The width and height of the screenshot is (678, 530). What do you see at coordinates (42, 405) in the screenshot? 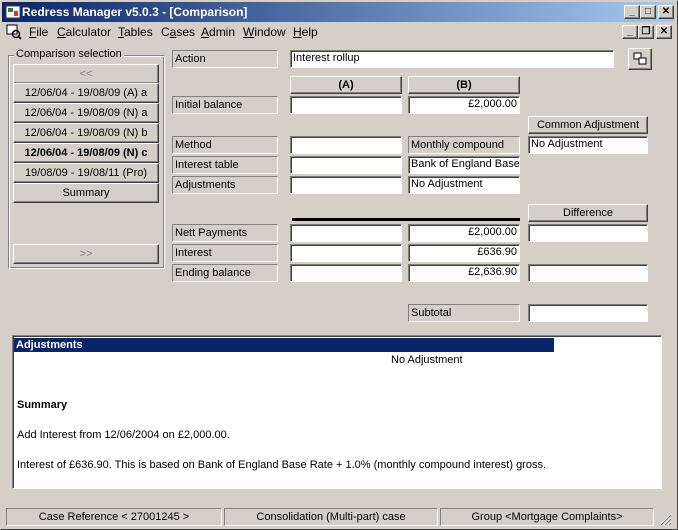
I see `summary-heading: Summary` at bounding box center [42, 405].